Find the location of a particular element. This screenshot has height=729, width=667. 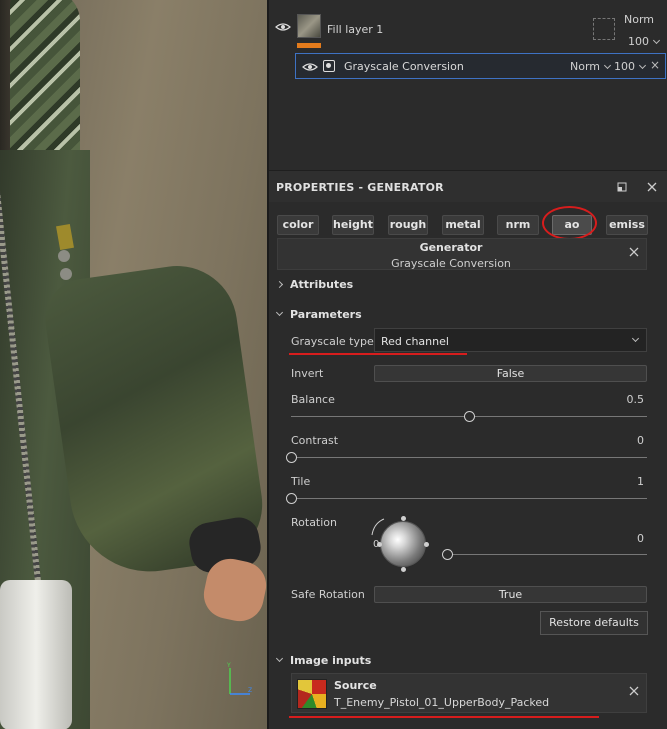

contrast-slider-knob is located at coordinates (291, 457).